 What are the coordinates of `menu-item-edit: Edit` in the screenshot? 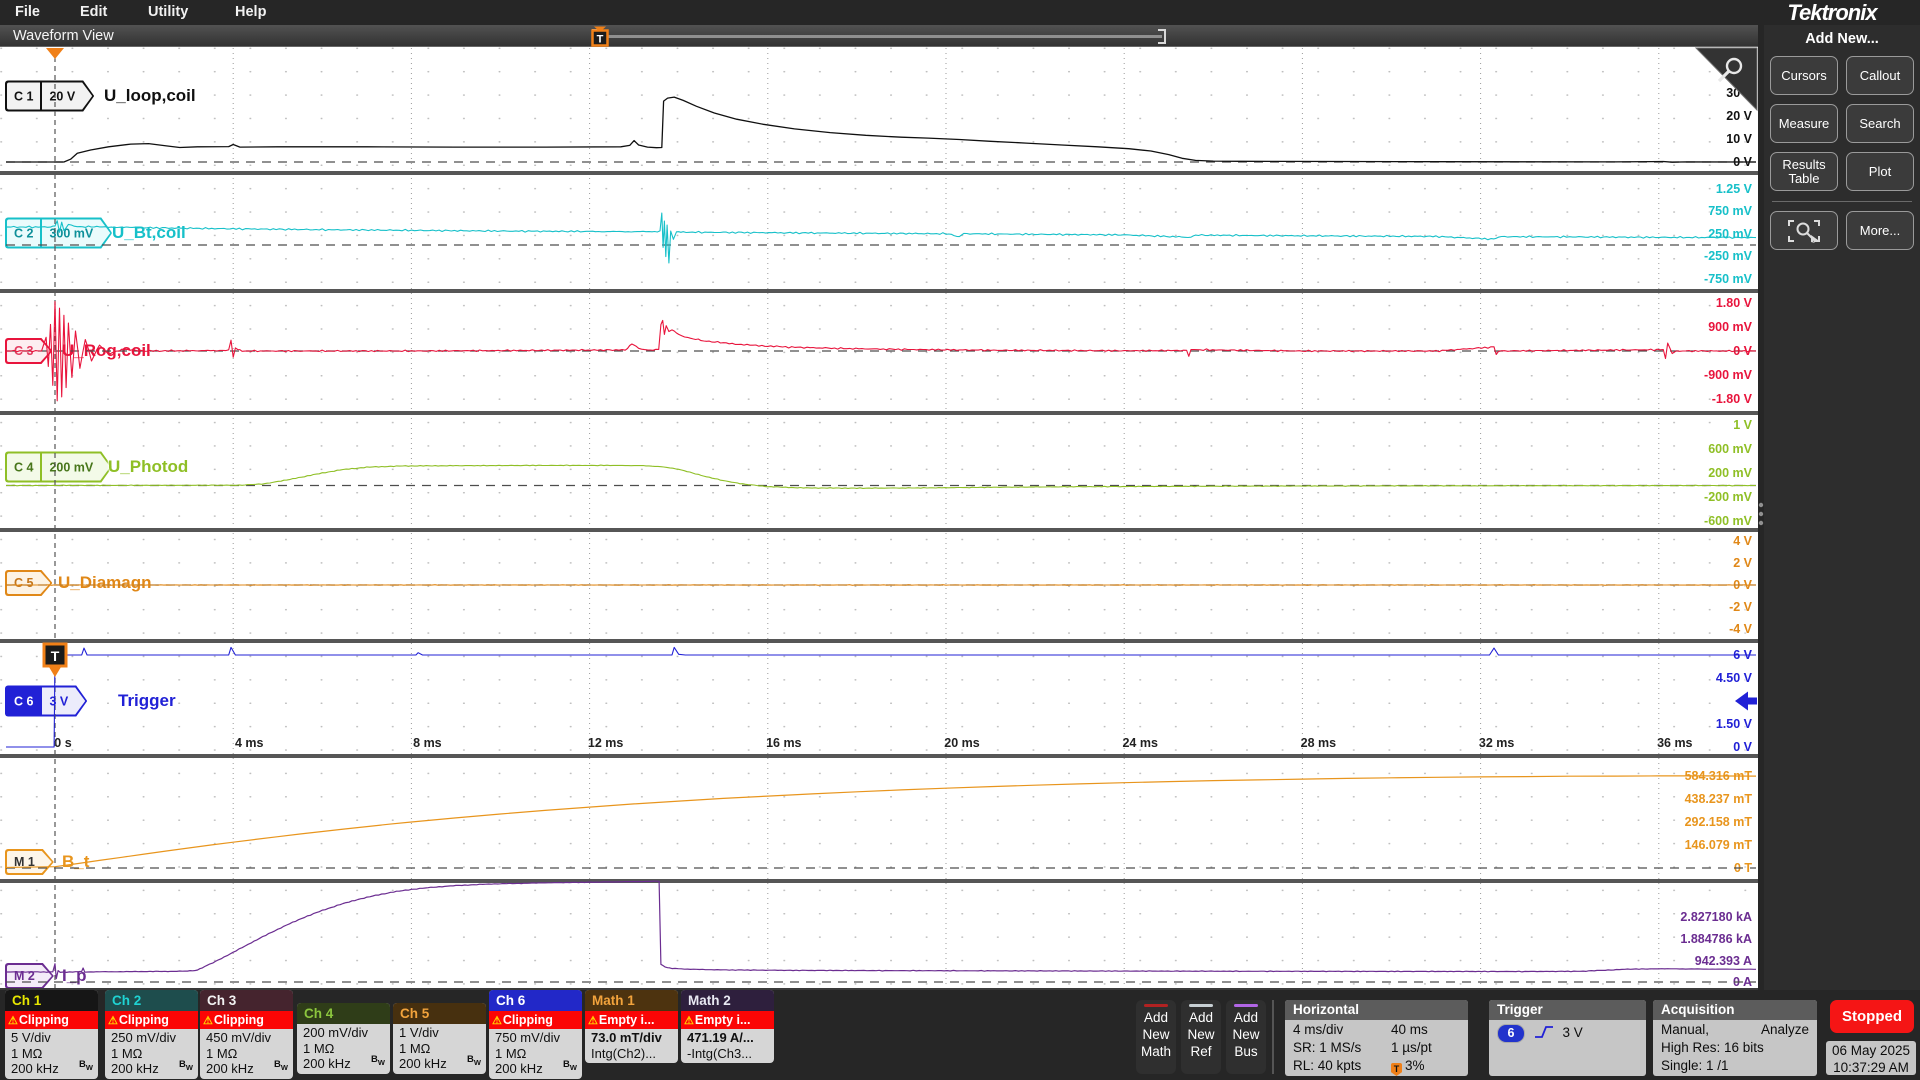 It's located at (93, 12).